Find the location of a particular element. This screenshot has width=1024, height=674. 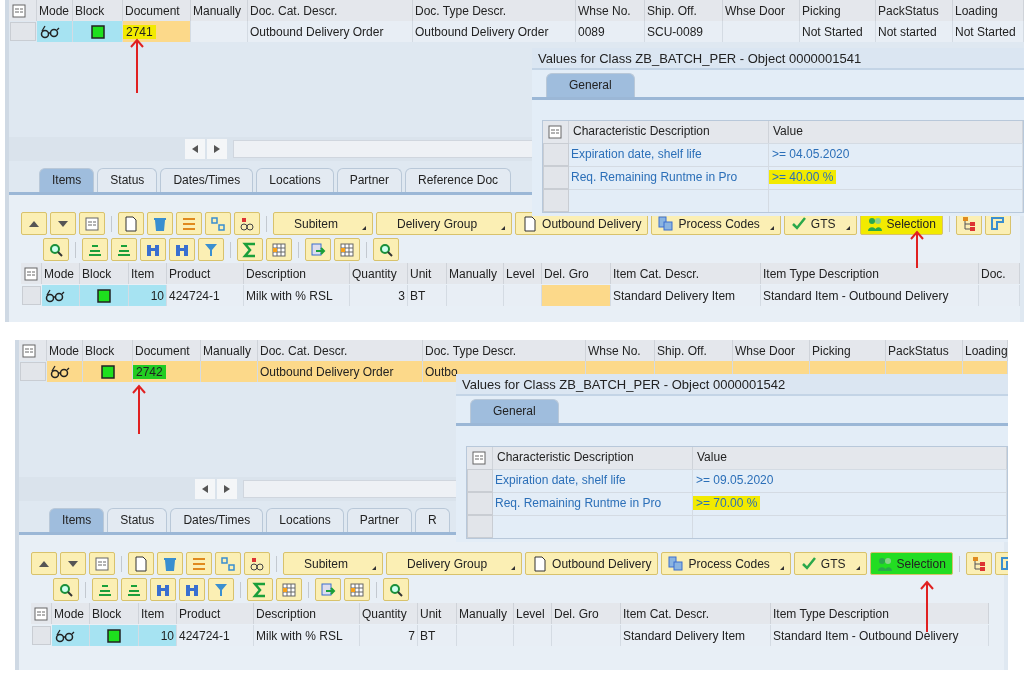

column-header: Doc. Type Descr. is located at coordinates (494, 10).